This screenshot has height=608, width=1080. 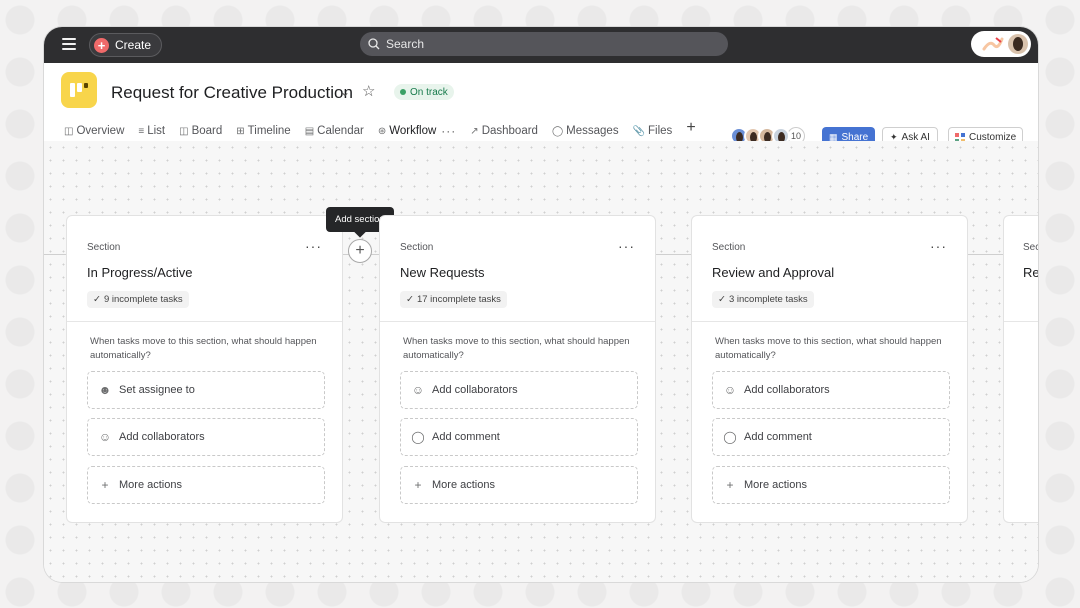 I want to click on section-title: Review and Approval, so click(x=773, y=272).